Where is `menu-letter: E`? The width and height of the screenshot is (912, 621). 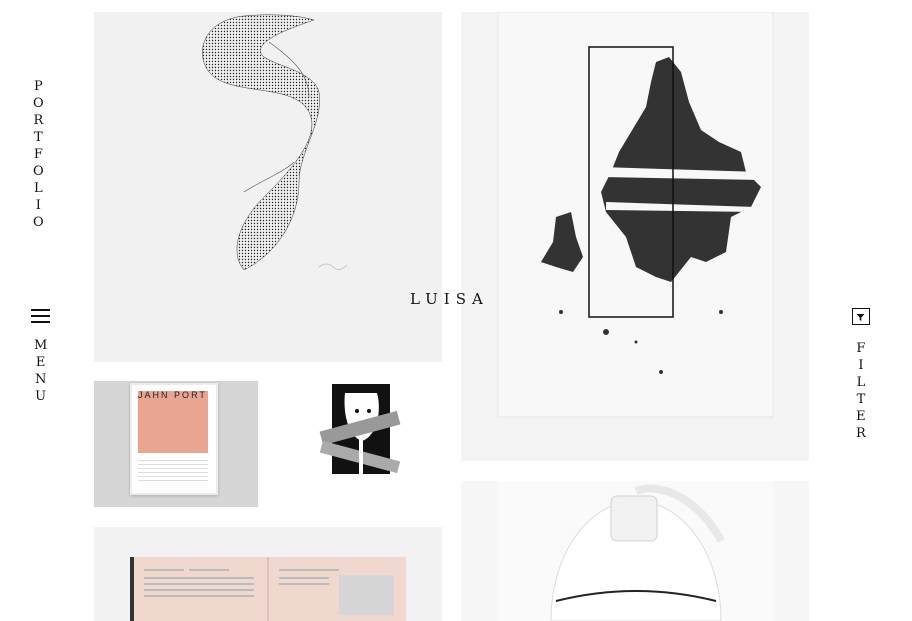
menu-letter: E is located at coordinates (40, 362).